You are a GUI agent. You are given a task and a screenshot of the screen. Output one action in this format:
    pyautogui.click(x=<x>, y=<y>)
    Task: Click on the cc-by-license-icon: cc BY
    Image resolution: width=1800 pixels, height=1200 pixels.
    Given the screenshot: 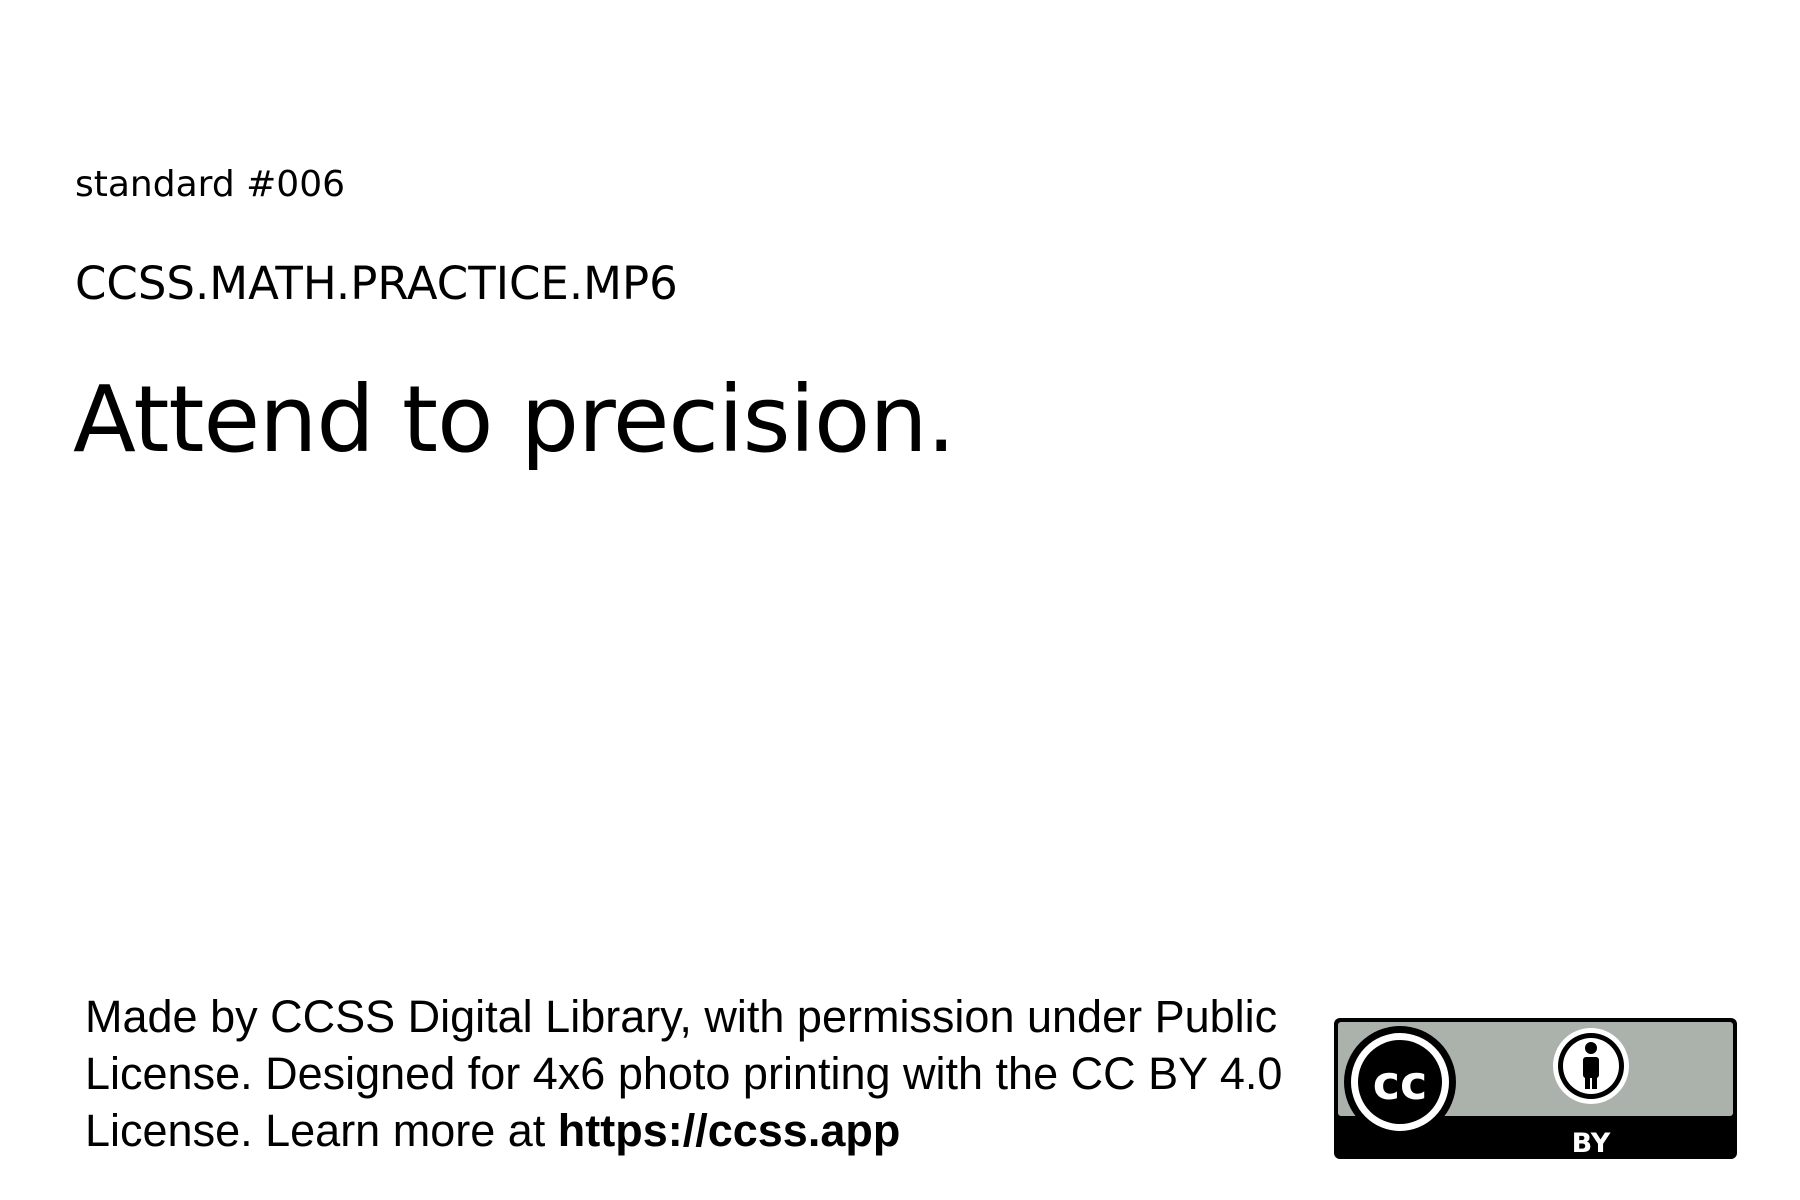 What is the action you would take?
    pyautogui.click(x=1535, y=1088)
    